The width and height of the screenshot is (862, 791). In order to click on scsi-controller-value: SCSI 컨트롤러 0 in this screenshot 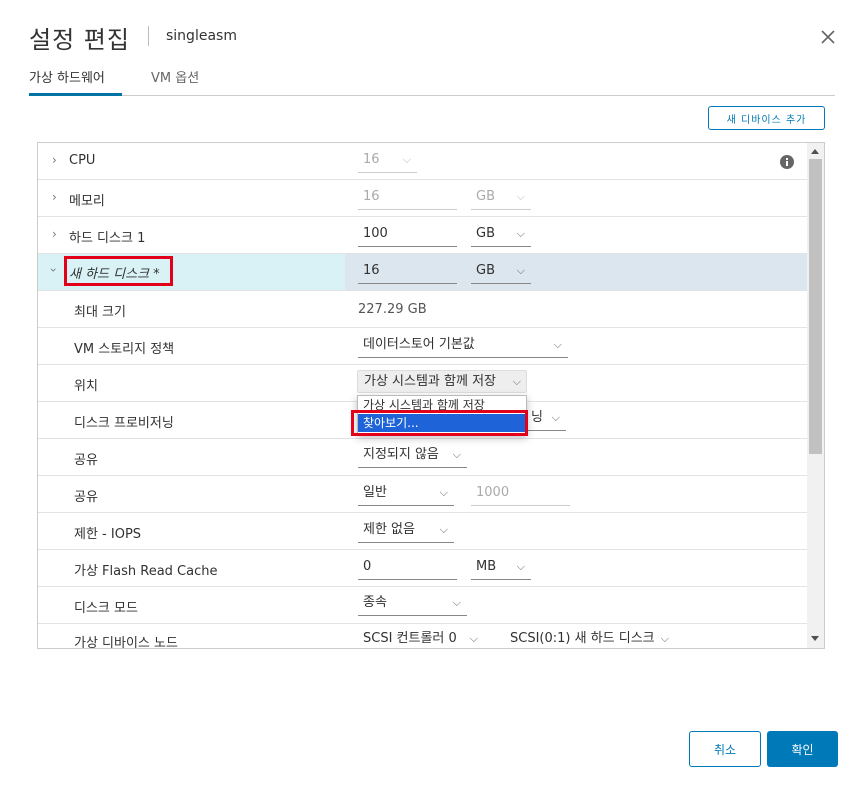, I will do `click(410, 638)`.